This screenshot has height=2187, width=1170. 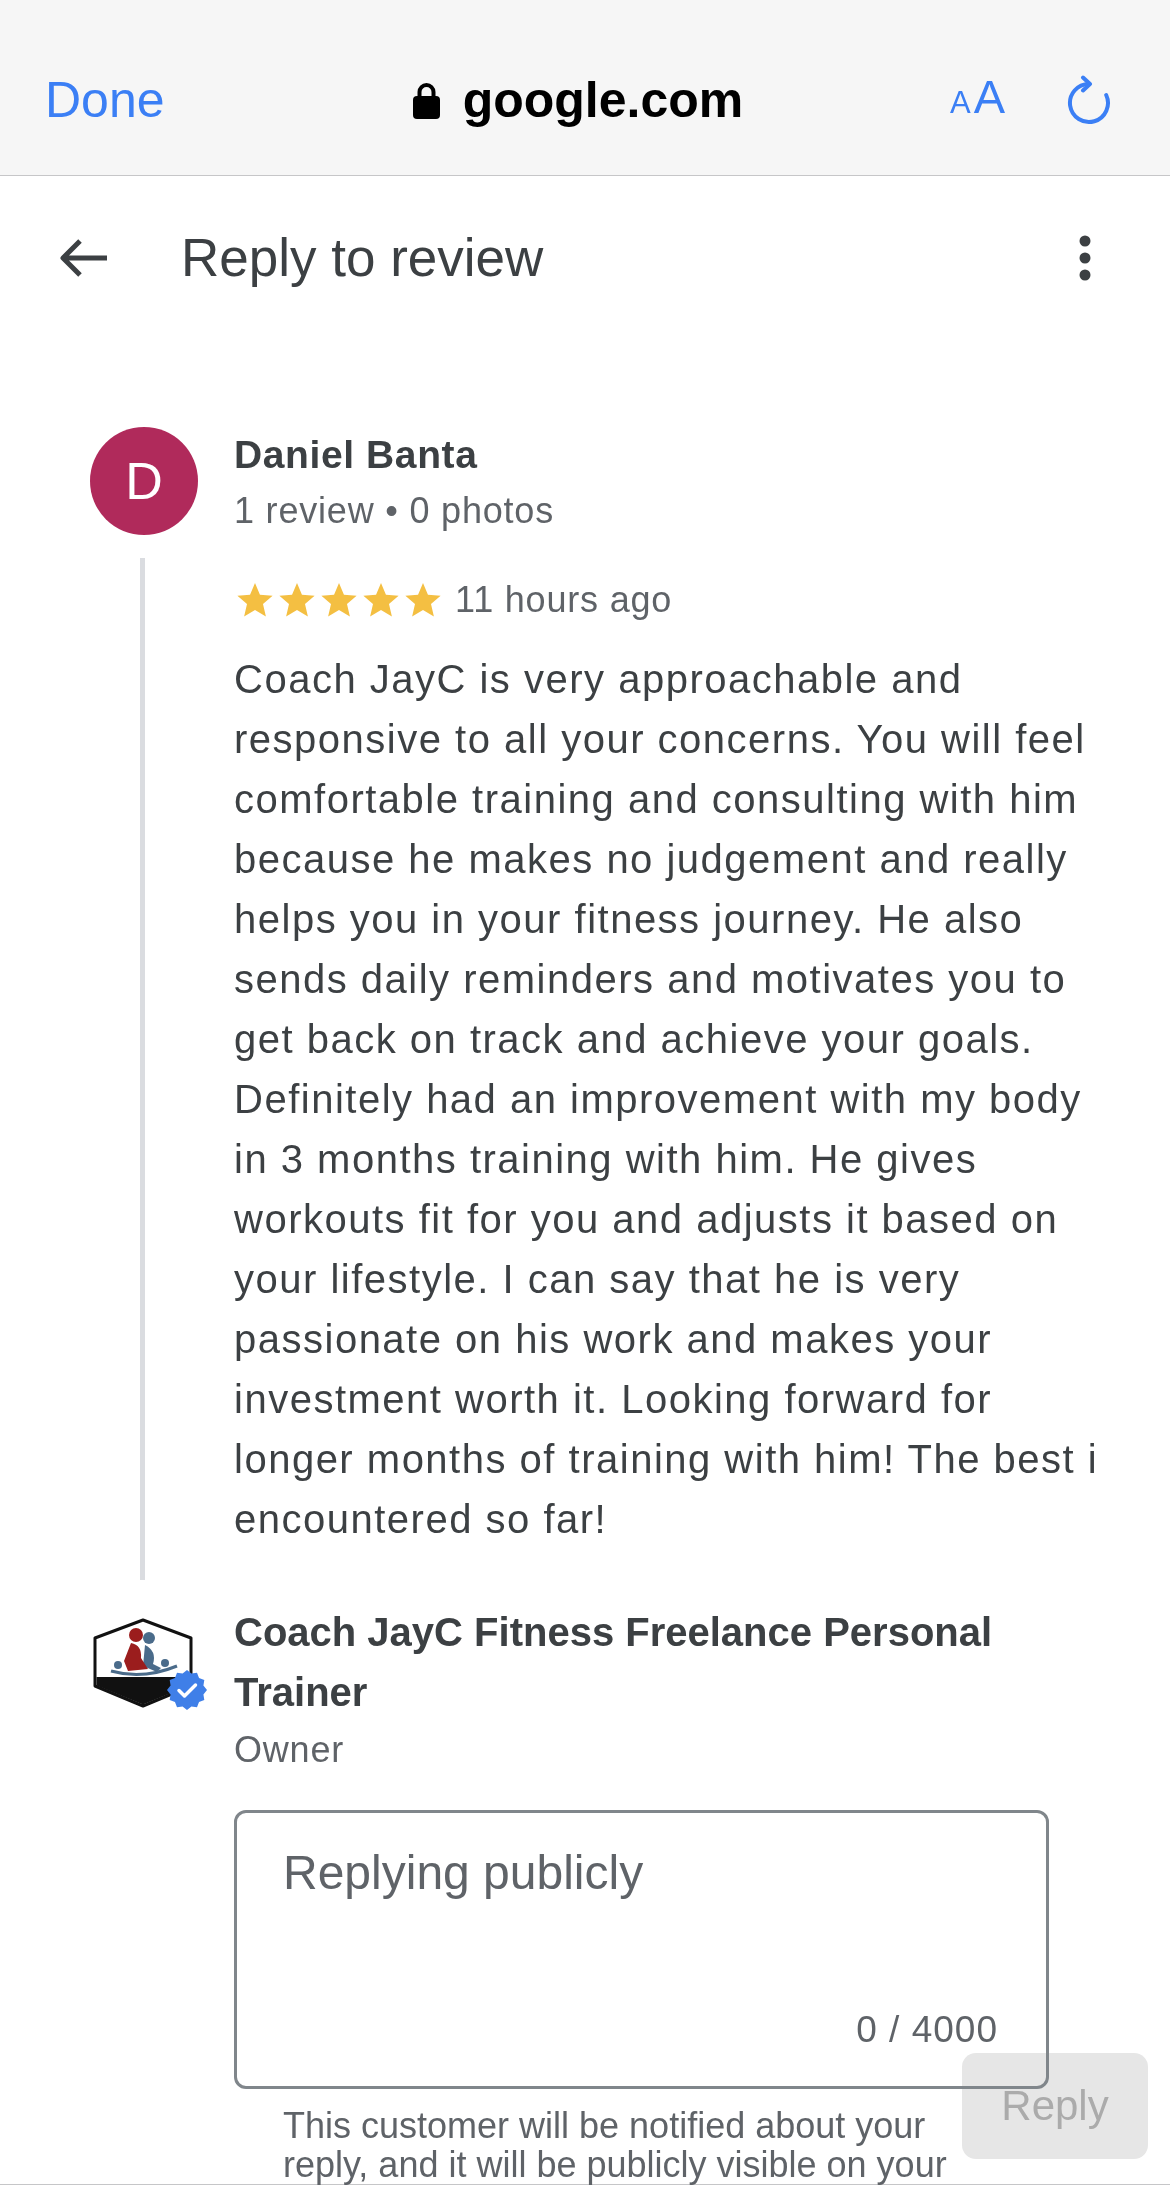 What do you see at coordinates (426, 99) in the screenshot?
I see `lock-icon` at bounding box center [426, 99].